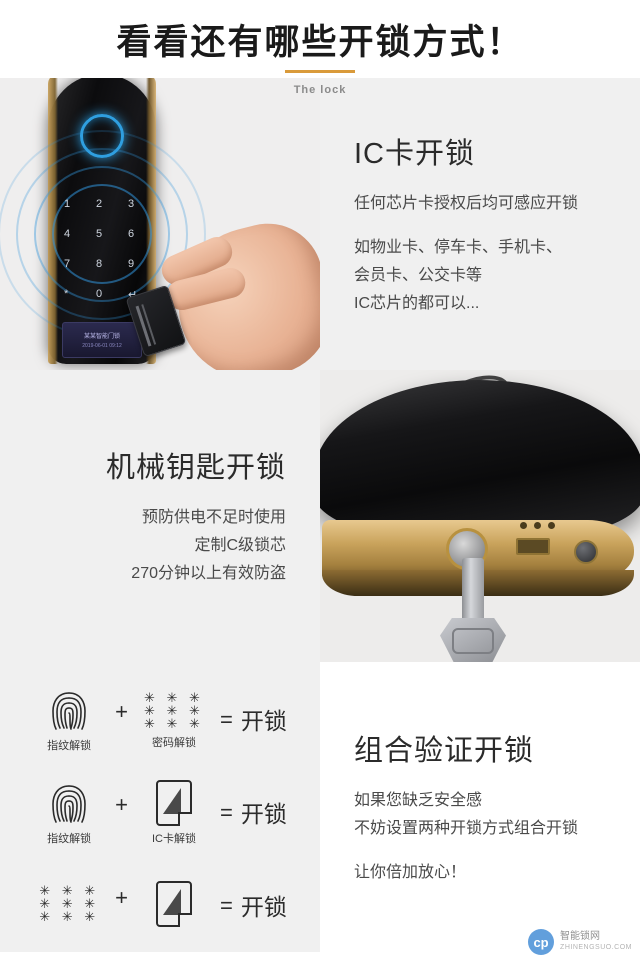  What do you see at coordinates (99, 294) in the screenshot?
I see `keypad-key: 0` at bounding box center [99, 294].